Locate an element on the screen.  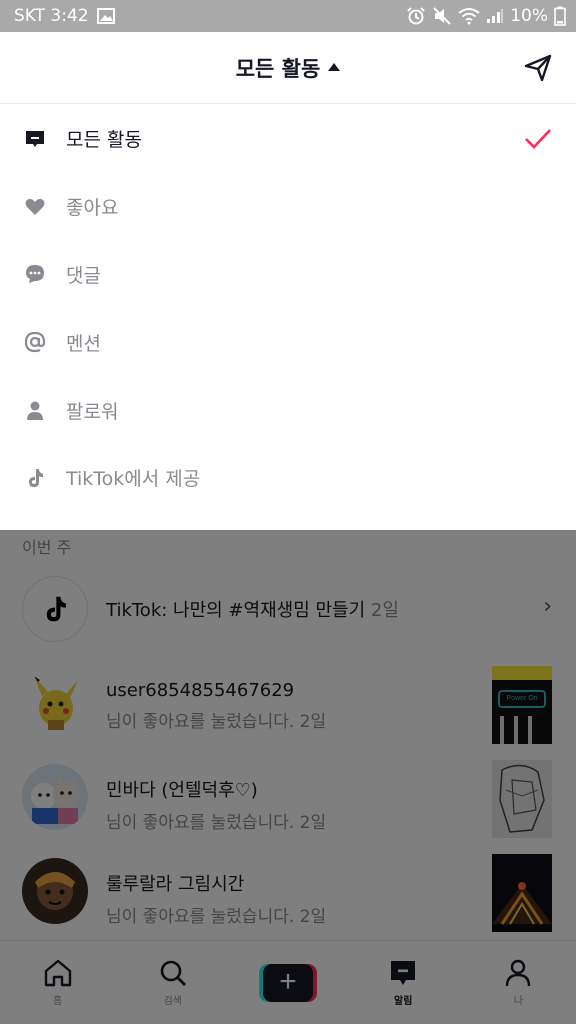
menu-item-label: 멘션 is located at coordinates (83, 343).